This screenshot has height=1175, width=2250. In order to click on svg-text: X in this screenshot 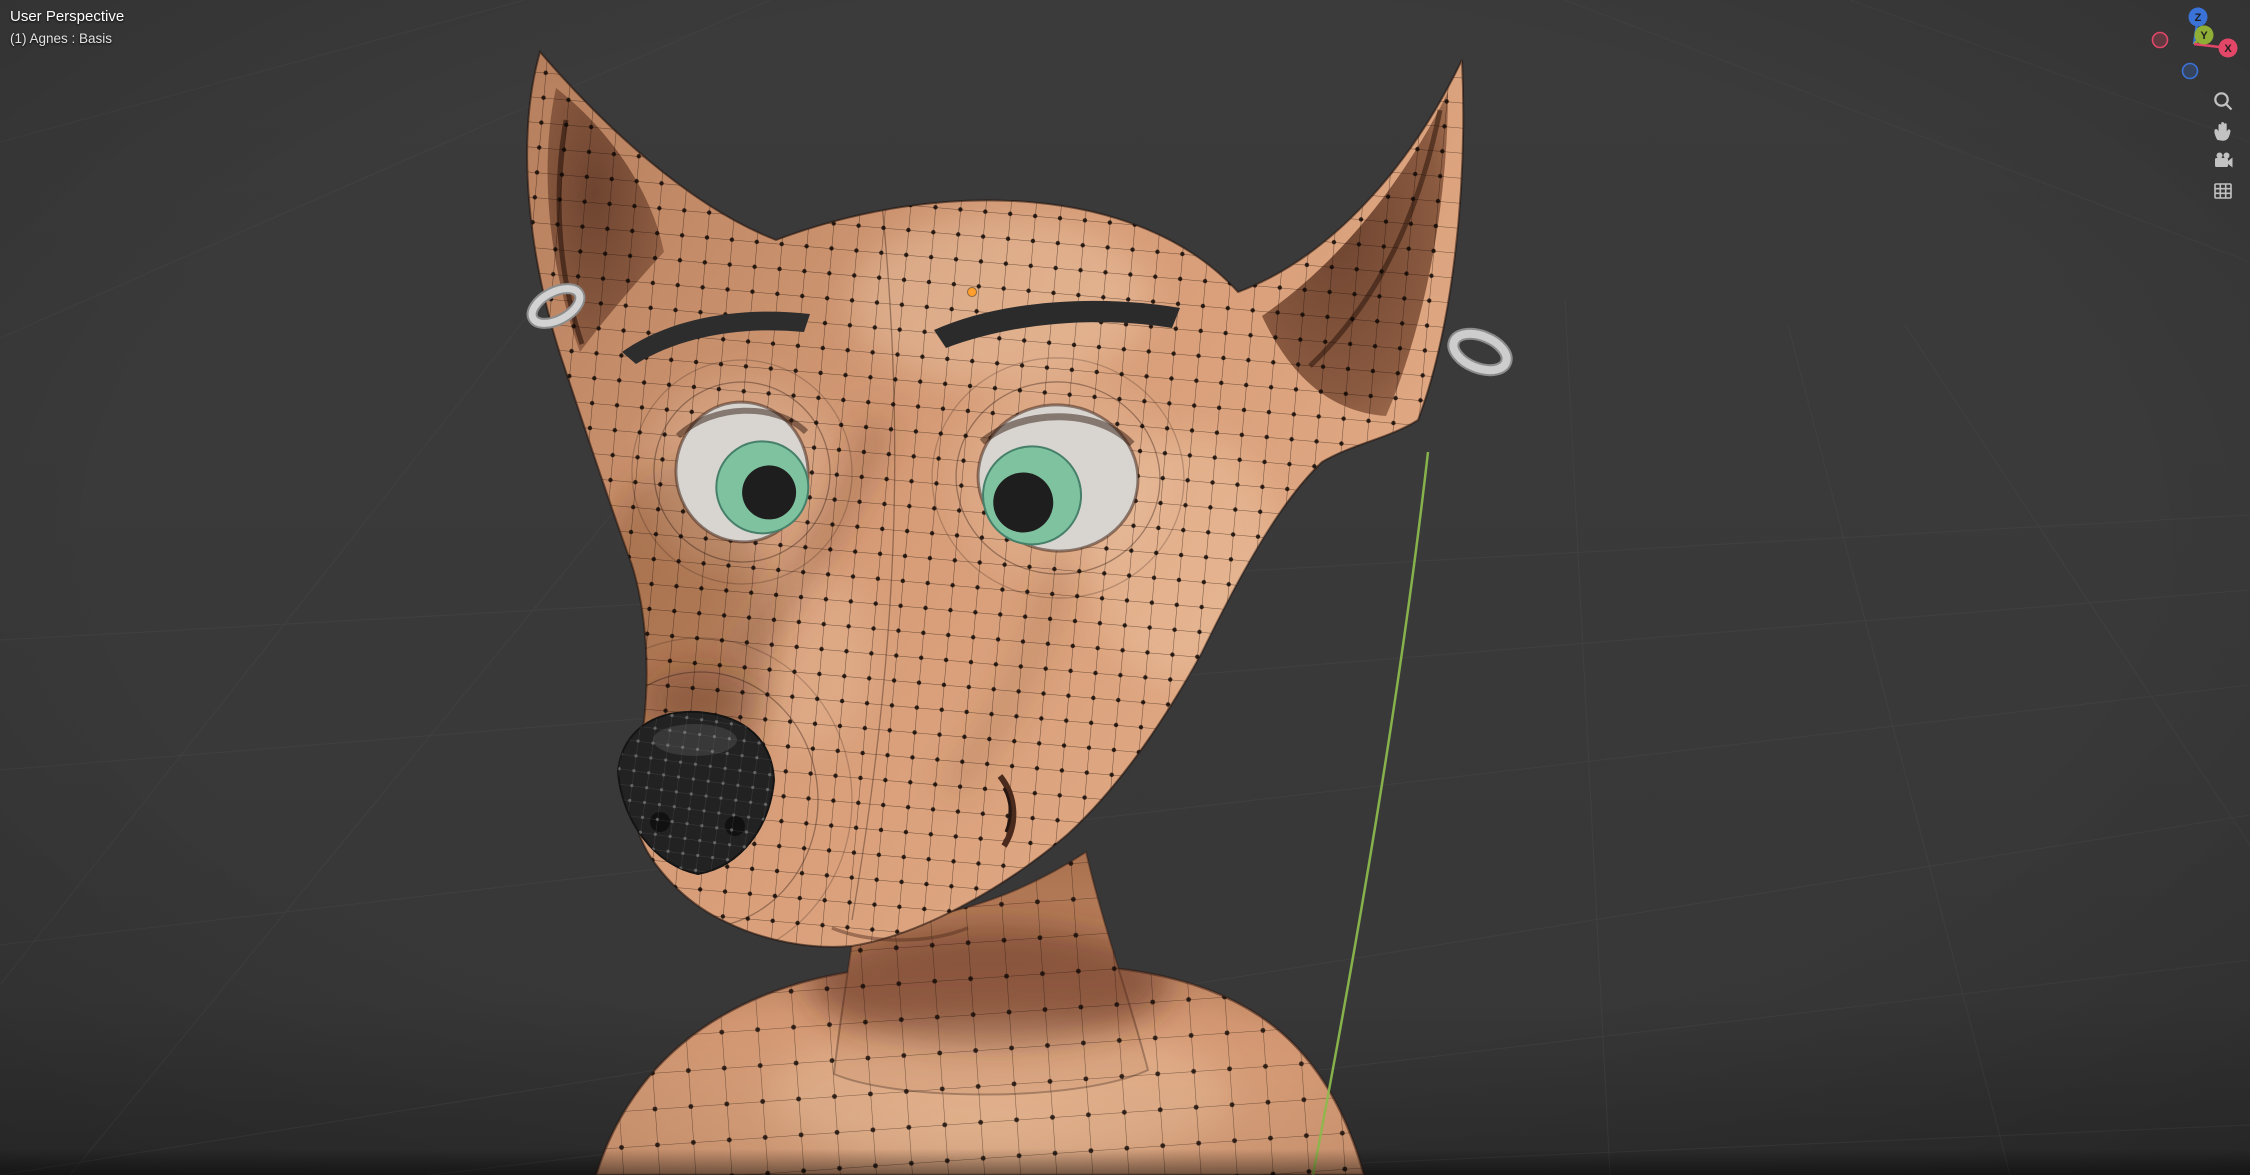, I will do `click(2228, 49)`.